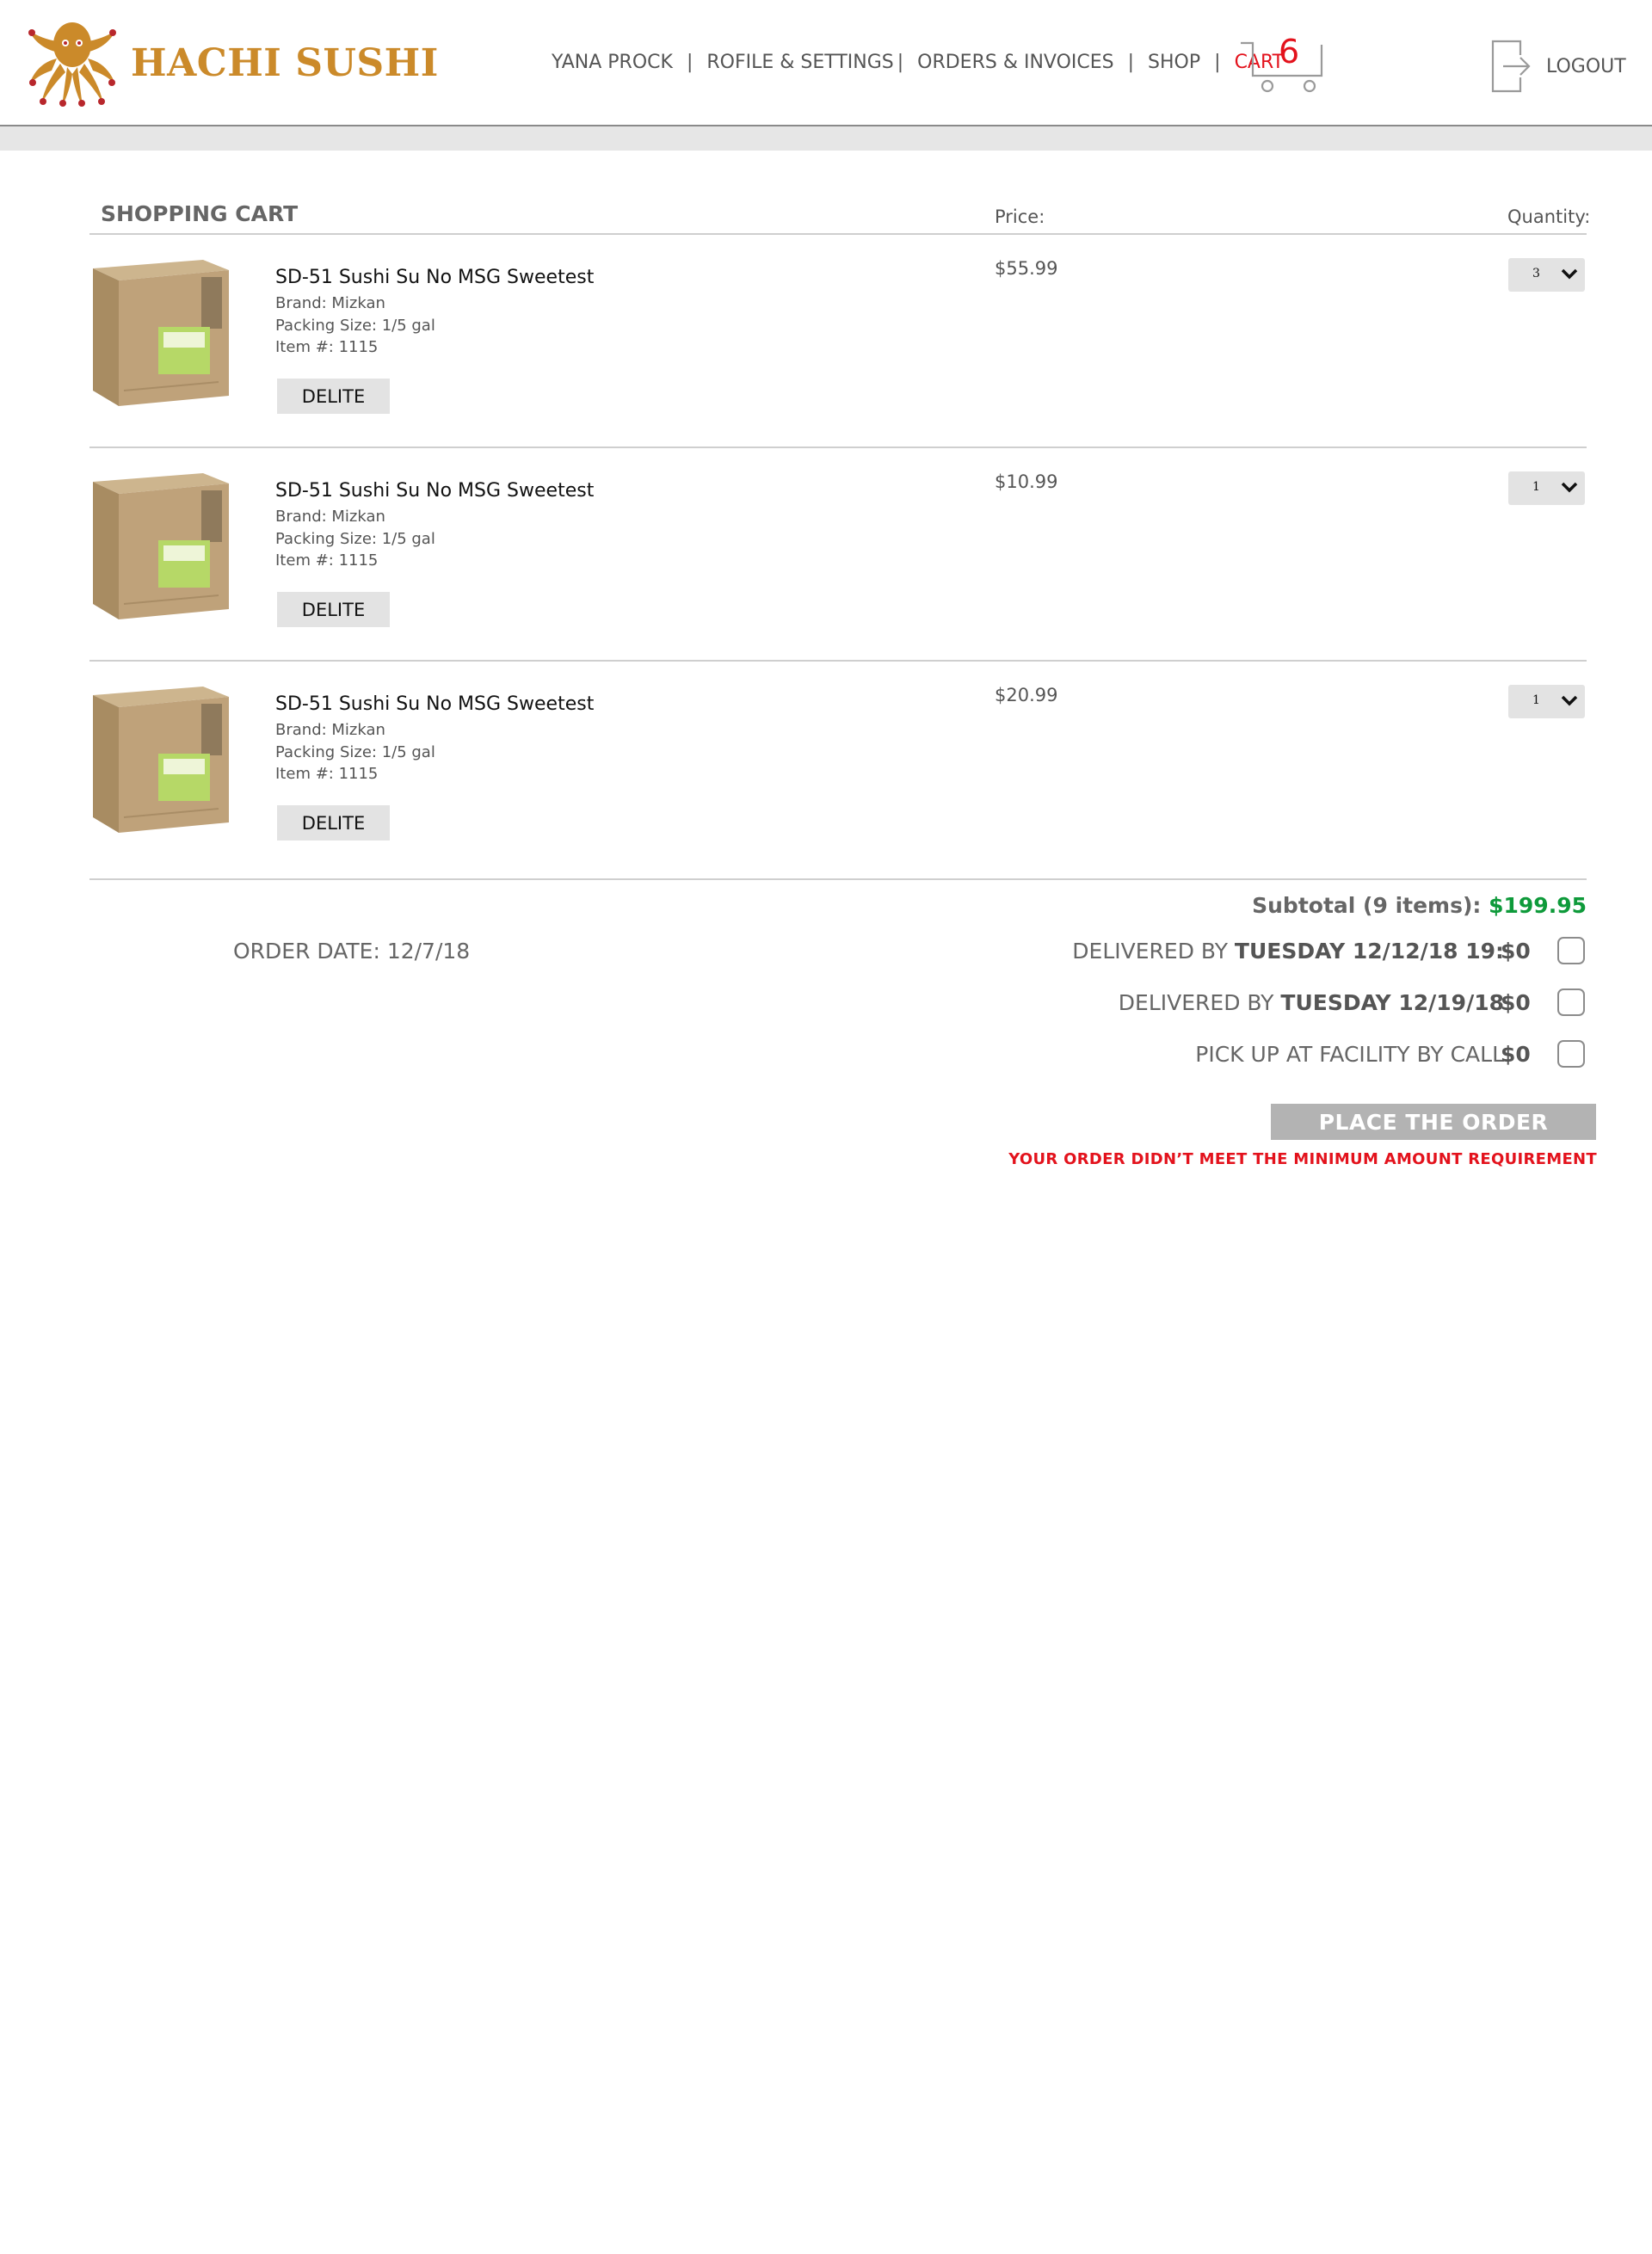 The image size is (1652, 2254). Describe the element at coordinates (1549, 216) in the screenshot. I see `quantity-column-header: Quantity:` at that location.